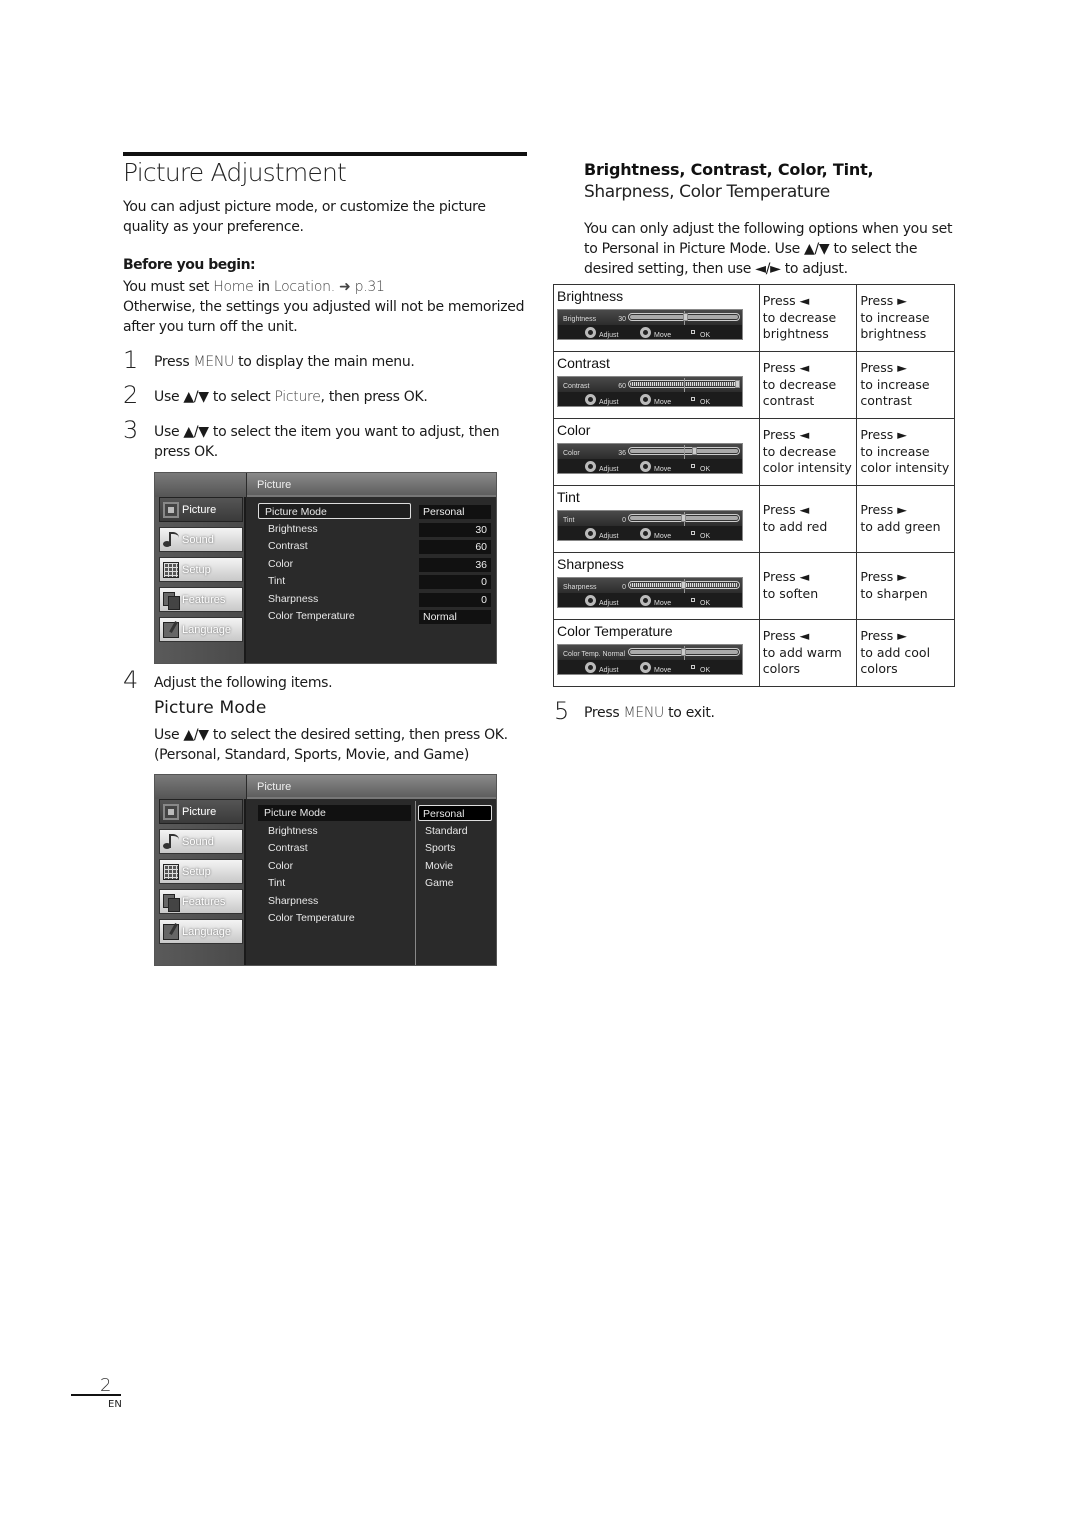  Describe the element at coordinates (214, 397) in the screenshot. I see `text: Use ▲/▼ to select` at that location.